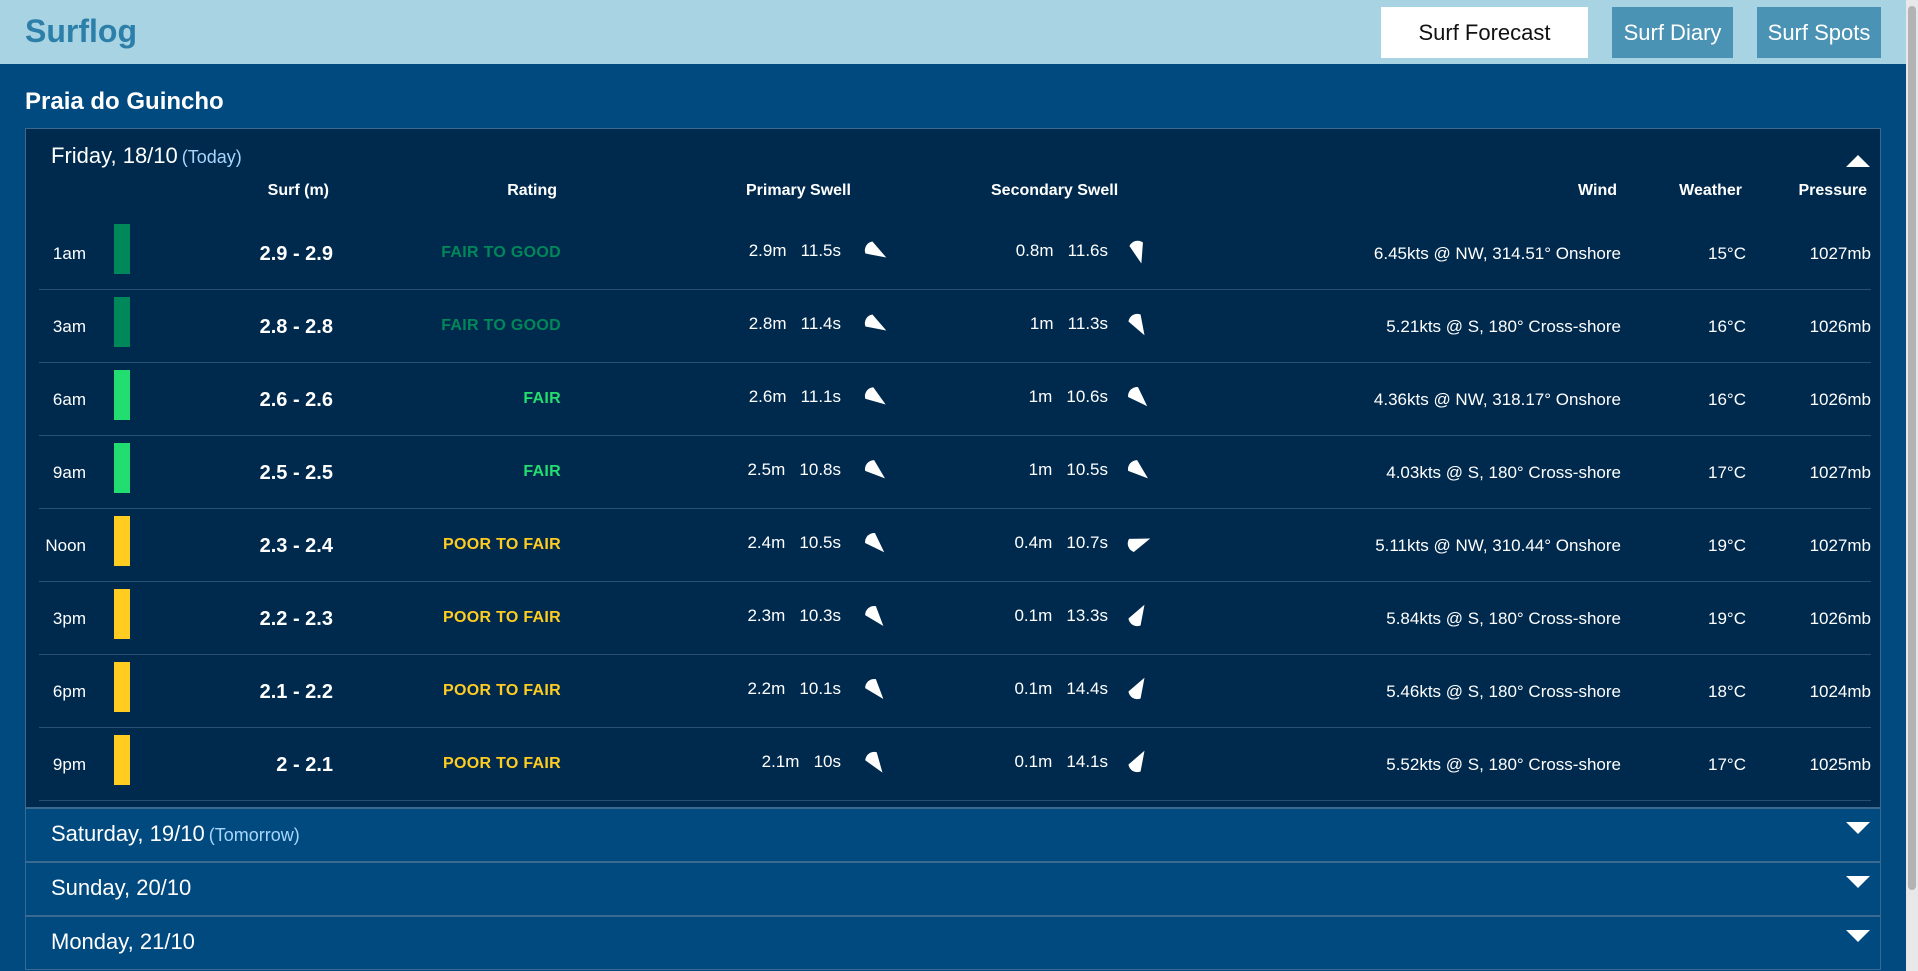 The width and height of the screenshot is (1918, 971). What do you see at coordinates (296, 619) in the screenshot?
I see `surf-height: 2.2 - 2.3` at bounding box center [296, 619].